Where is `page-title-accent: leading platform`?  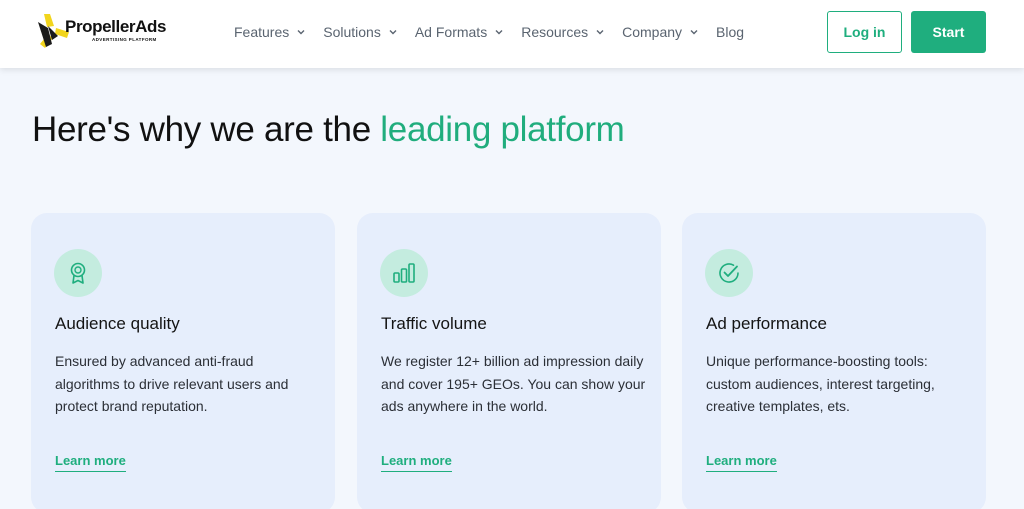
page-title-accent: leading platform is located at coordinates (502, 129).